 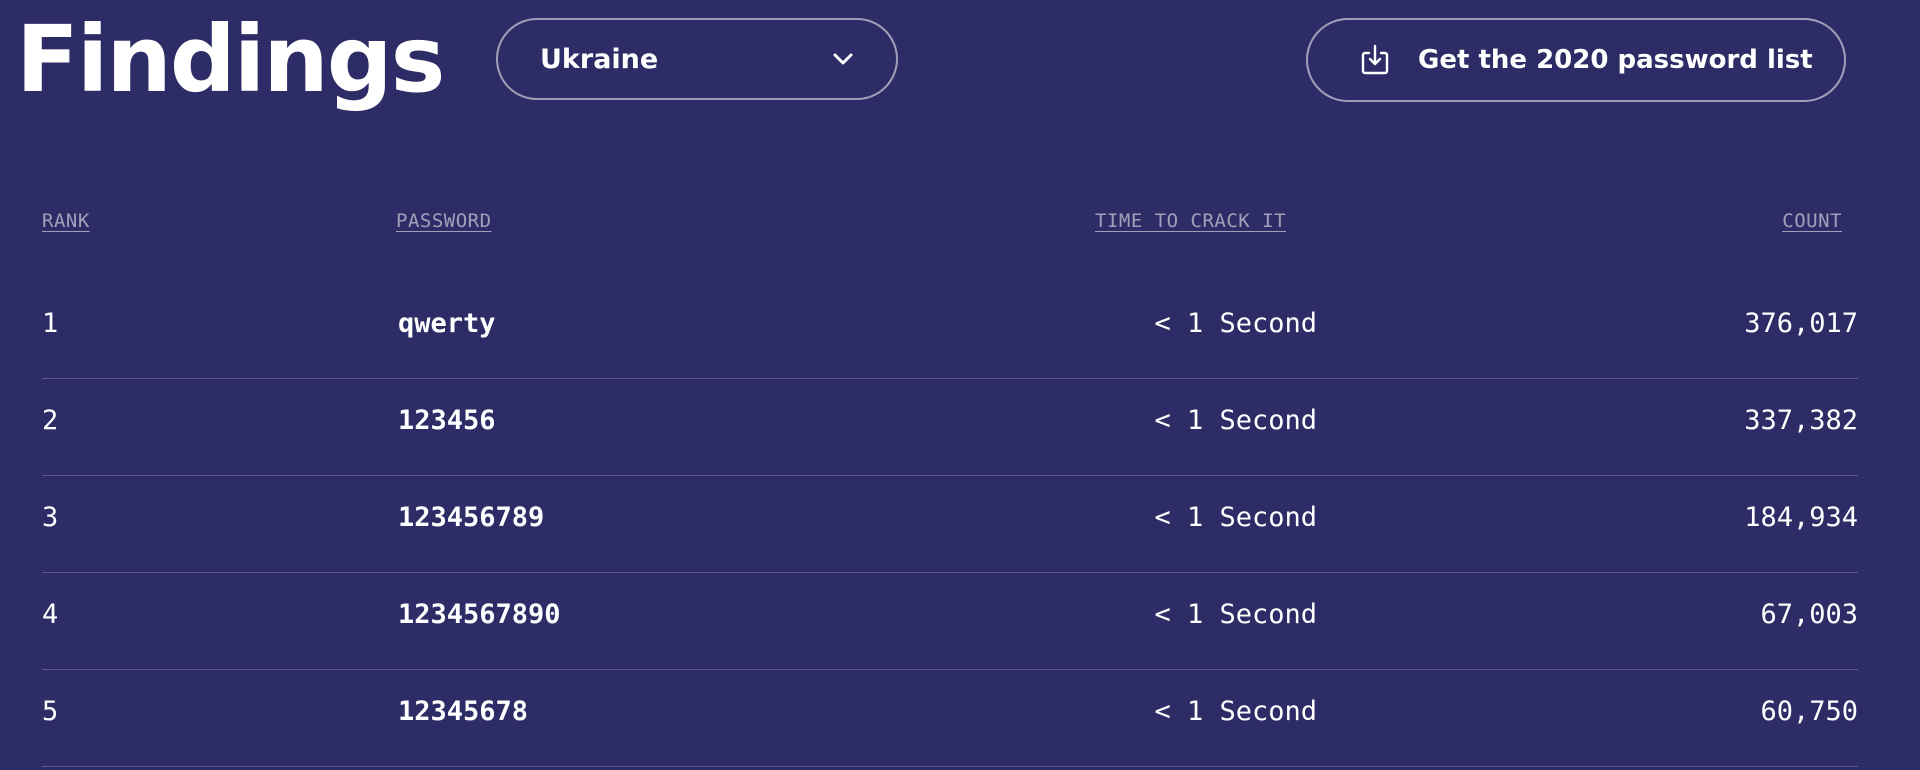 I want to click on count-cell: 337,382, so click(x=1801, y=420).